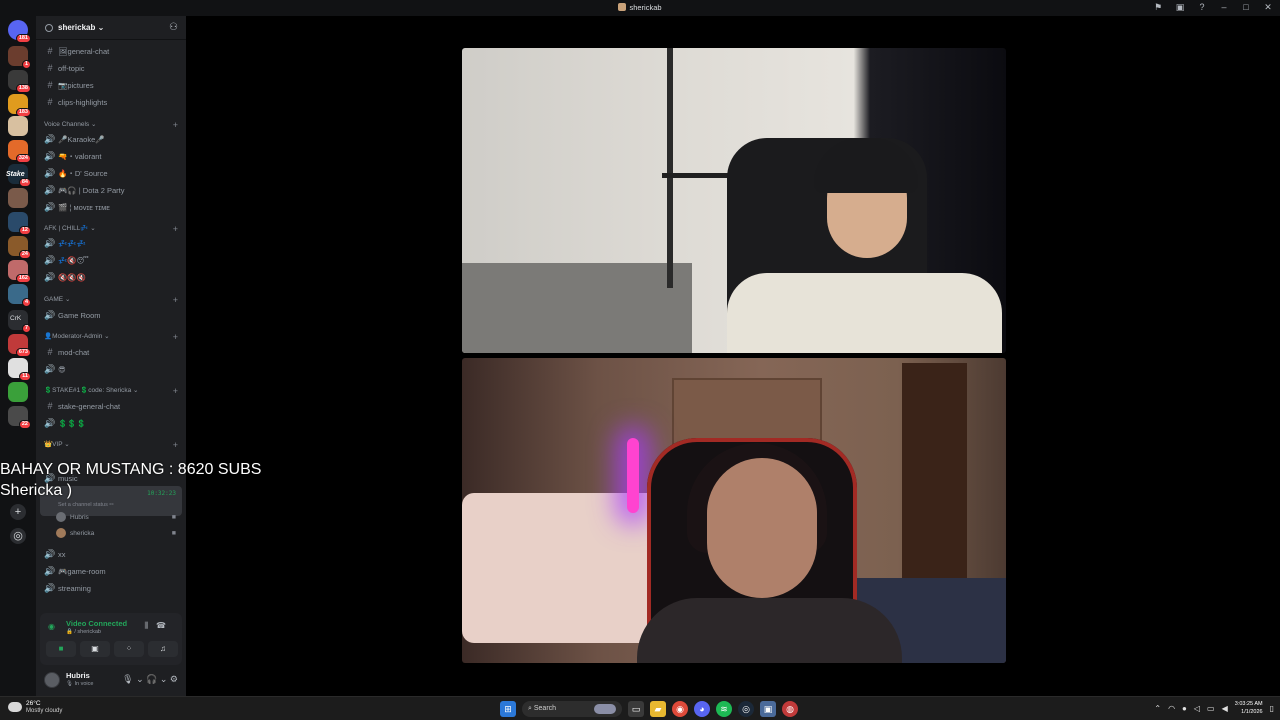 The height and width of the screenshot is (720, 1280). Describe the element at coordinates (508, 709) in the screenshot. I see `start-button: ⊞` at that location.